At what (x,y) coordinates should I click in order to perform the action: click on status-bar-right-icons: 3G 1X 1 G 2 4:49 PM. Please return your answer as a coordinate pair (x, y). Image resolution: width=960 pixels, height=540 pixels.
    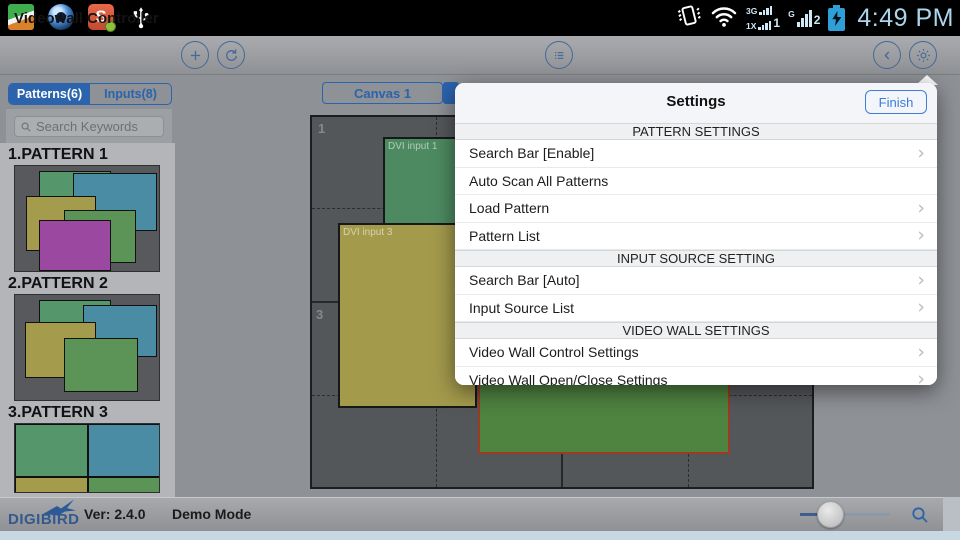
    Looking at the image, I should click on (814, 18).